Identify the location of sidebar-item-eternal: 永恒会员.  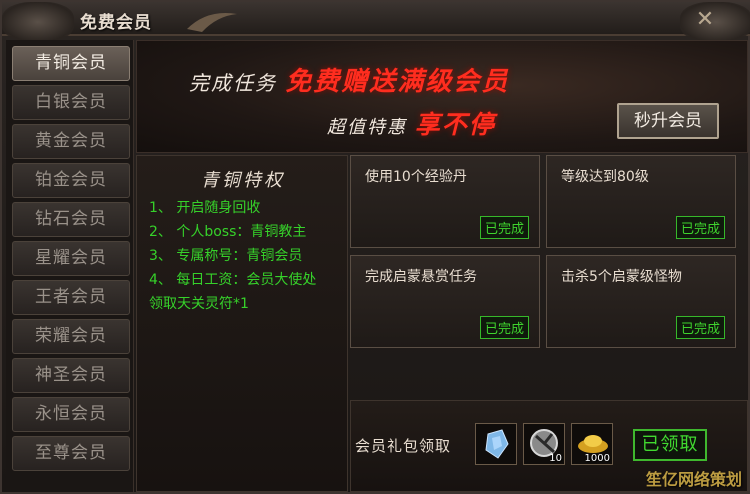
(71, 414).